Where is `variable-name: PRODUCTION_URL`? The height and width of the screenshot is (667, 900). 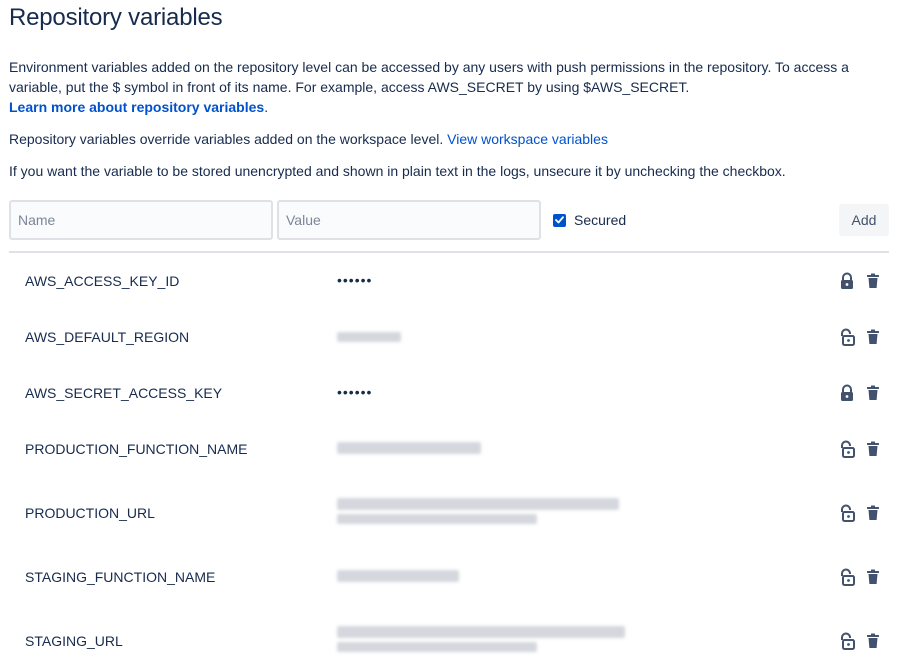 variable-name: PRODUCTION_URL is located at coordinates (90, 513).